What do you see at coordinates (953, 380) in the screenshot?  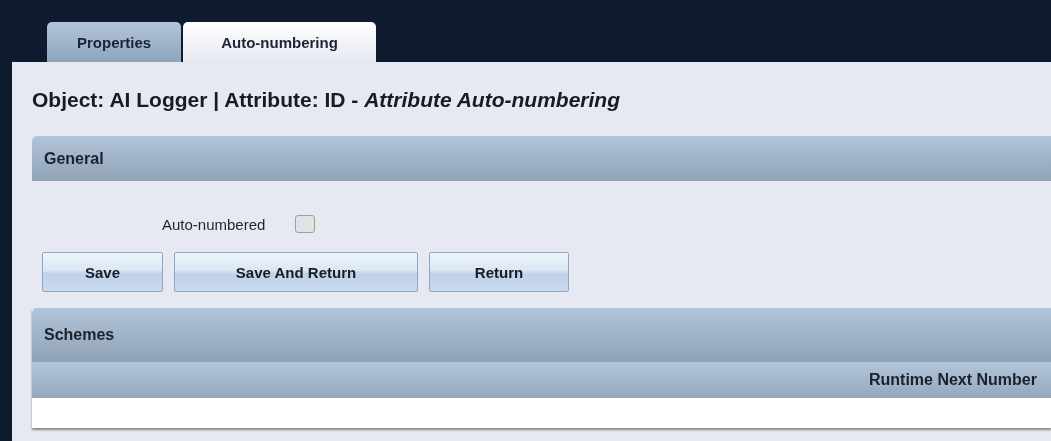 I see `column-header: Runtime Next Number` at bounding box center [953, 380].